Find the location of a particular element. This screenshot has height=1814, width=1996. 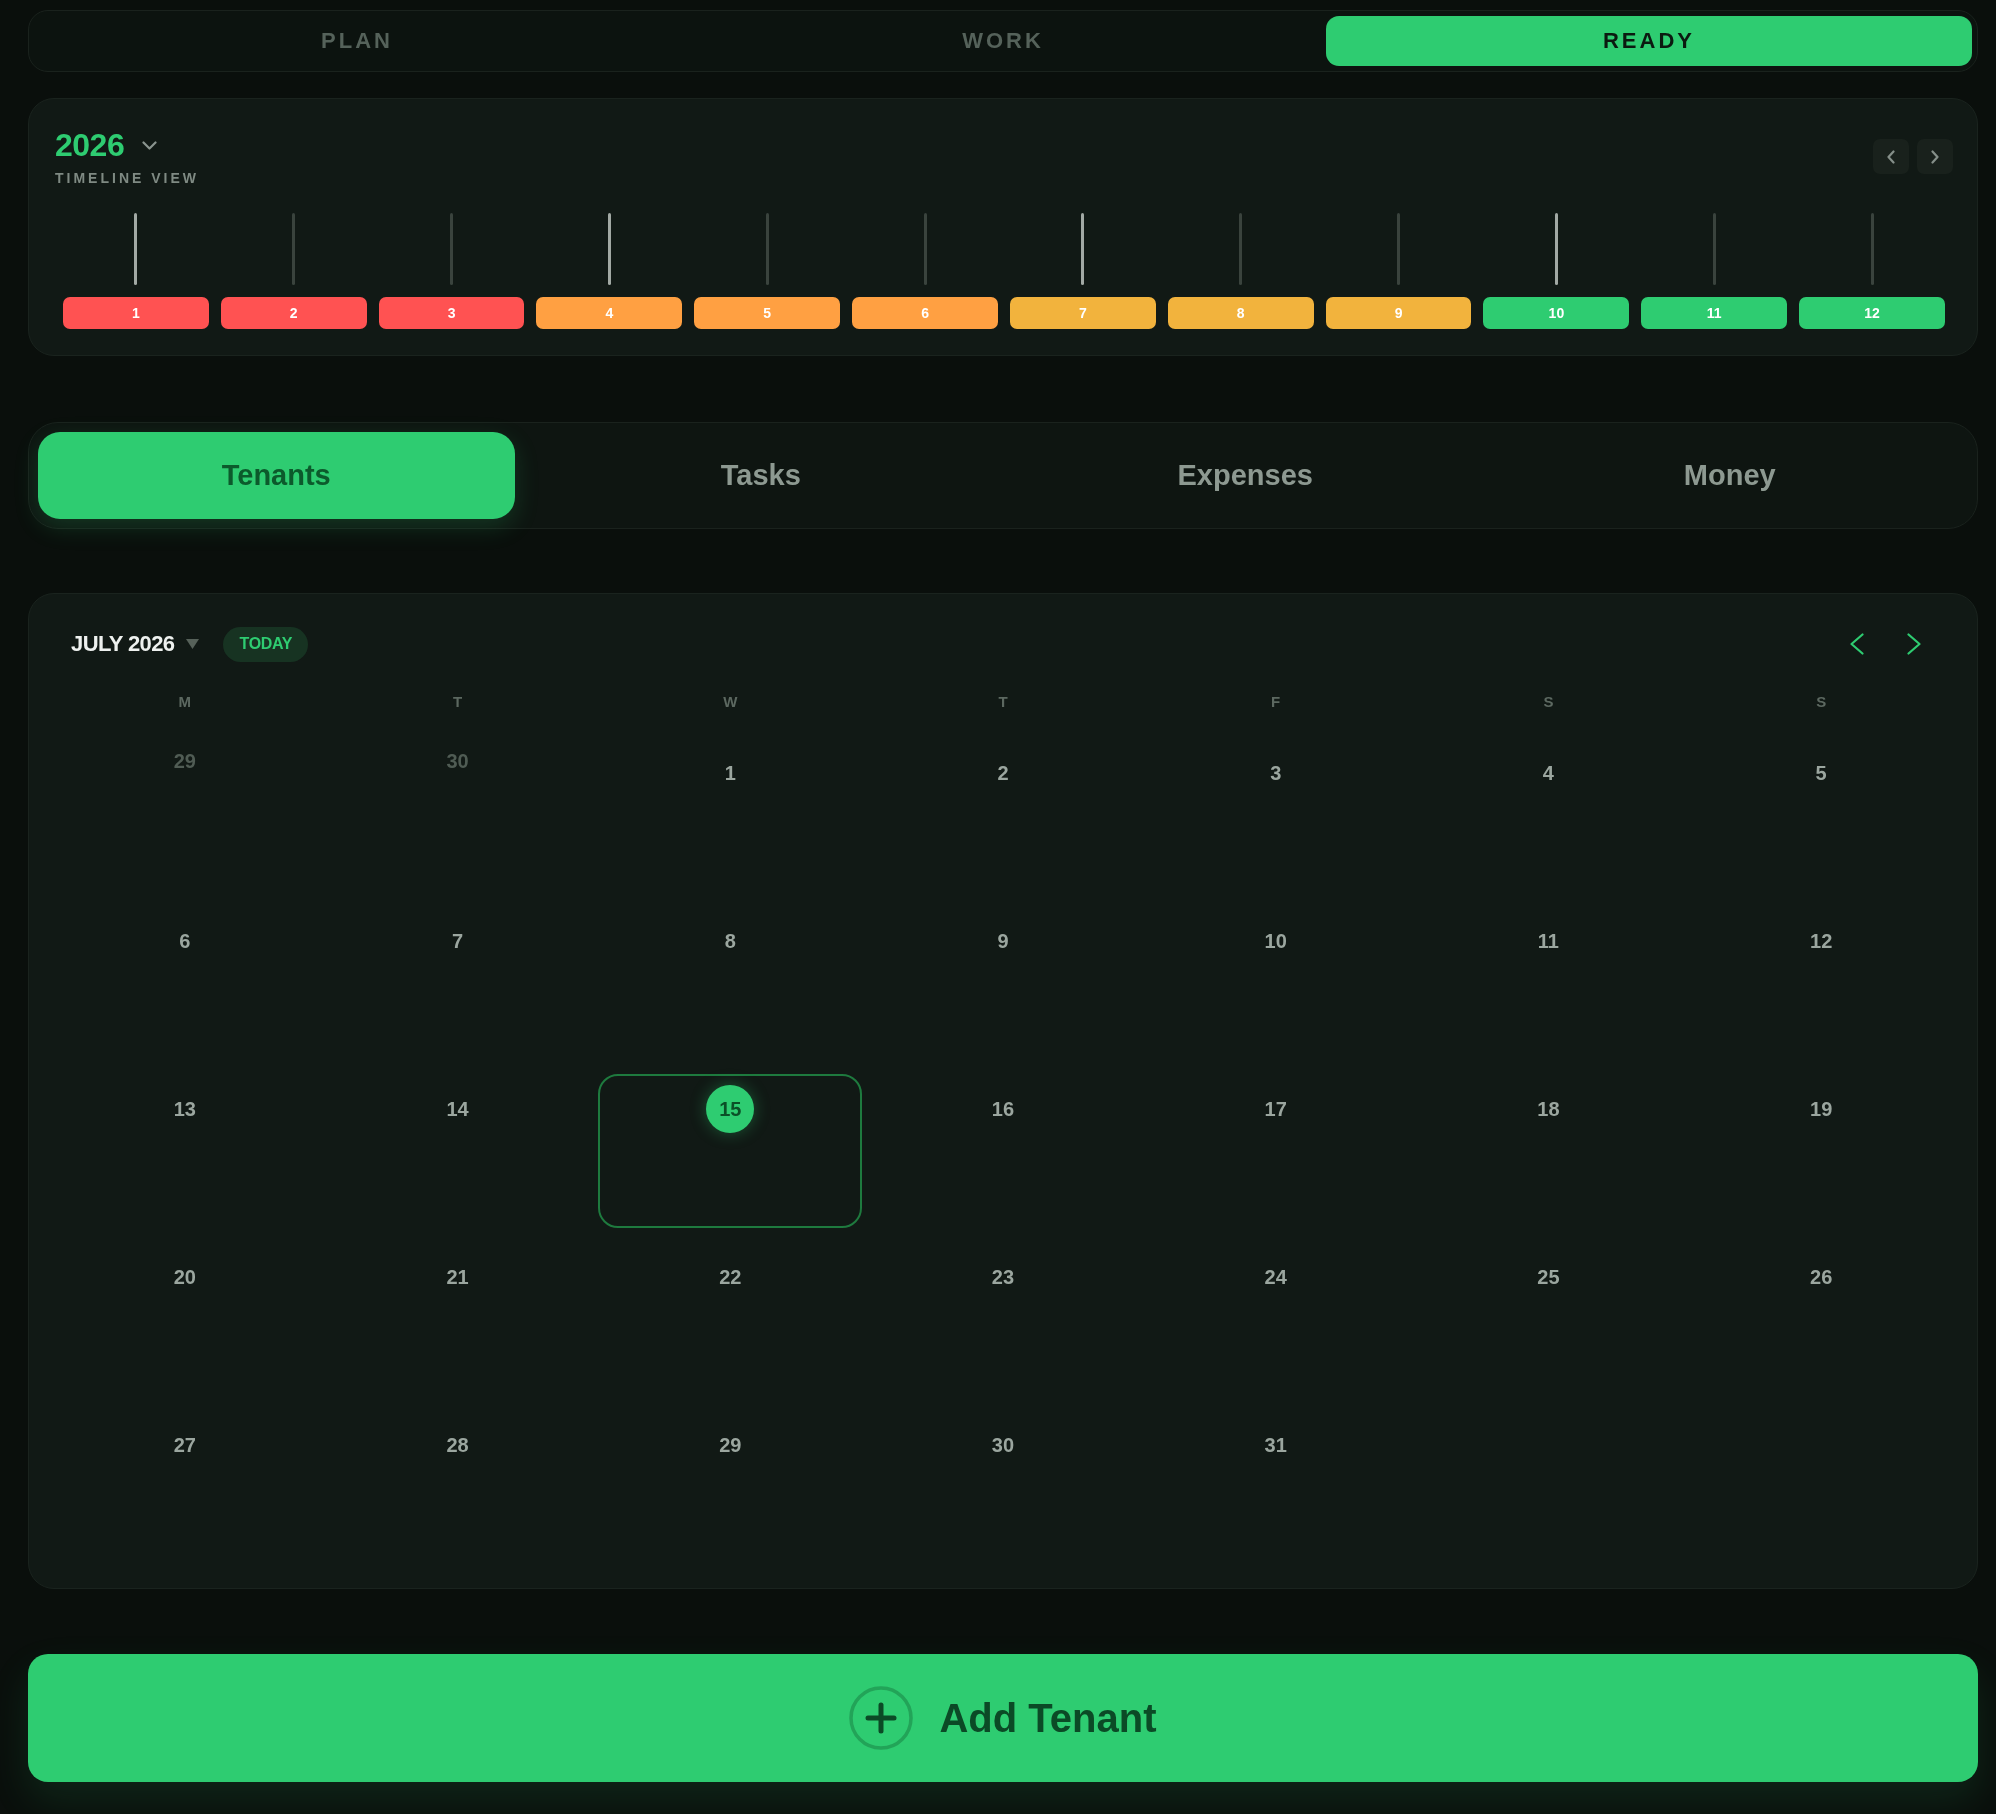

section-tab: Expenses is located at coordinates (1245, 475).